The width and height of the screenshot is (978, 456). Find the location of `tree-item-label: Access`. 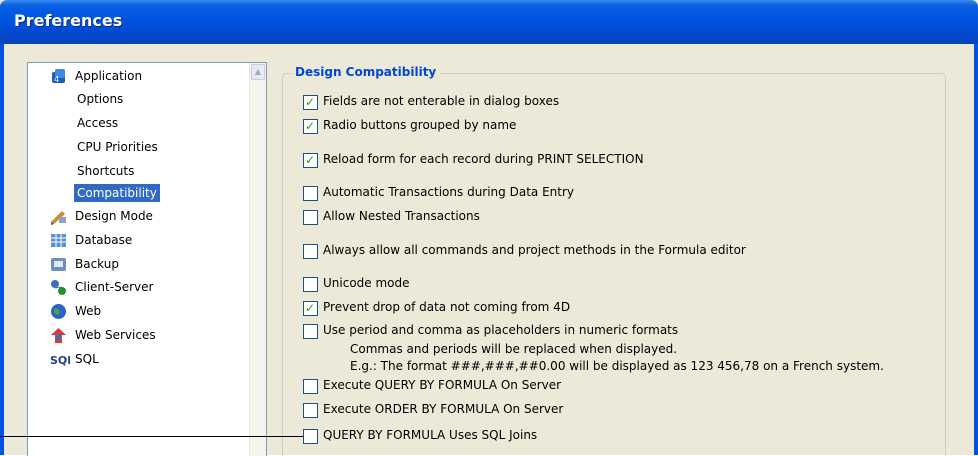

tree-item-label: Access is located at coordinates (98, 123).